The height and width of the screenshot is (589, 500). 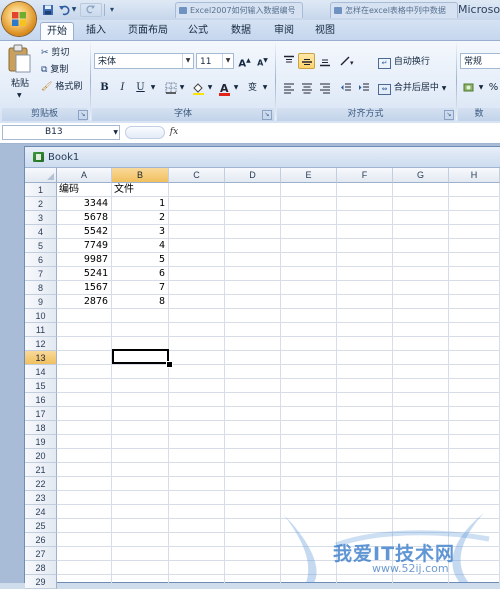 I want to click on font-launcher-icon: ↘, so click(x=267, y=115).